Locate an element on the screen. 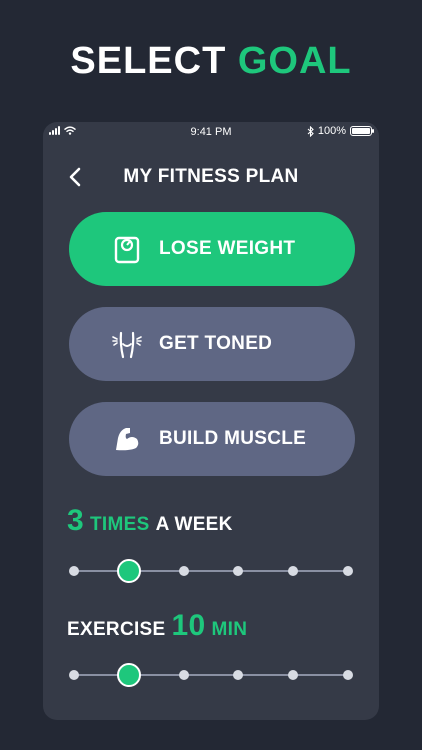 This screenshot has height=750, width=422. duration-unit: MIN is located at coordinates (229, 629).